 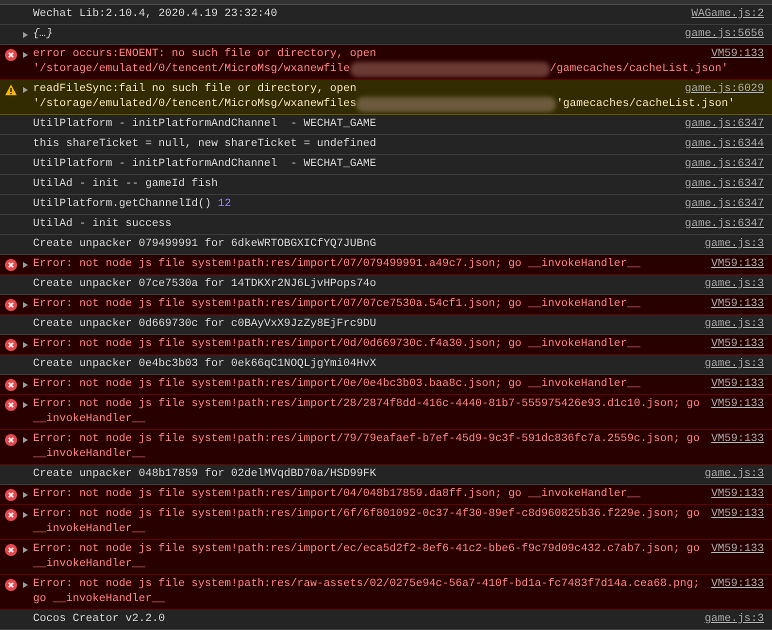 What do you see at coordinates (191, 69) in the screenshot?
I see `log-message: '/storage/emulated/0/tencent/MicroMsg/wxanewfile` at bounding box center [191, 69].